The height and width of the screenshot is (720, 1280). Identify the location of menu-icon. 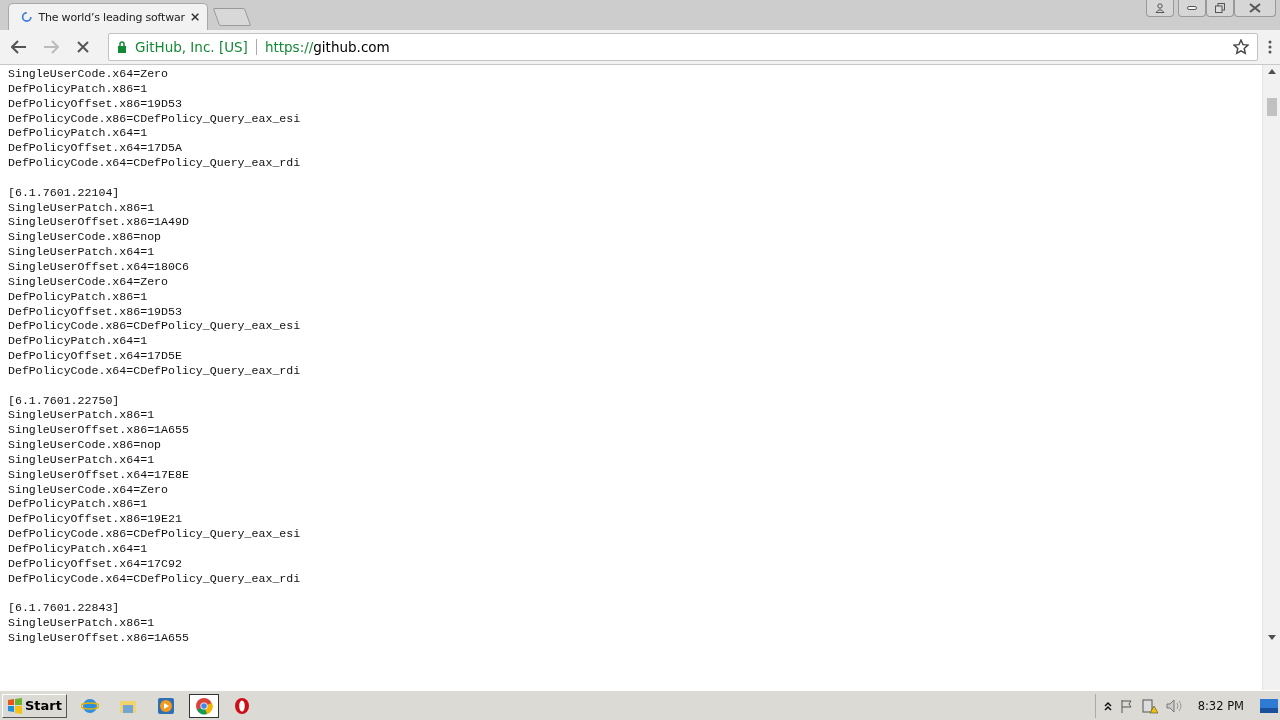
(1270, 47).